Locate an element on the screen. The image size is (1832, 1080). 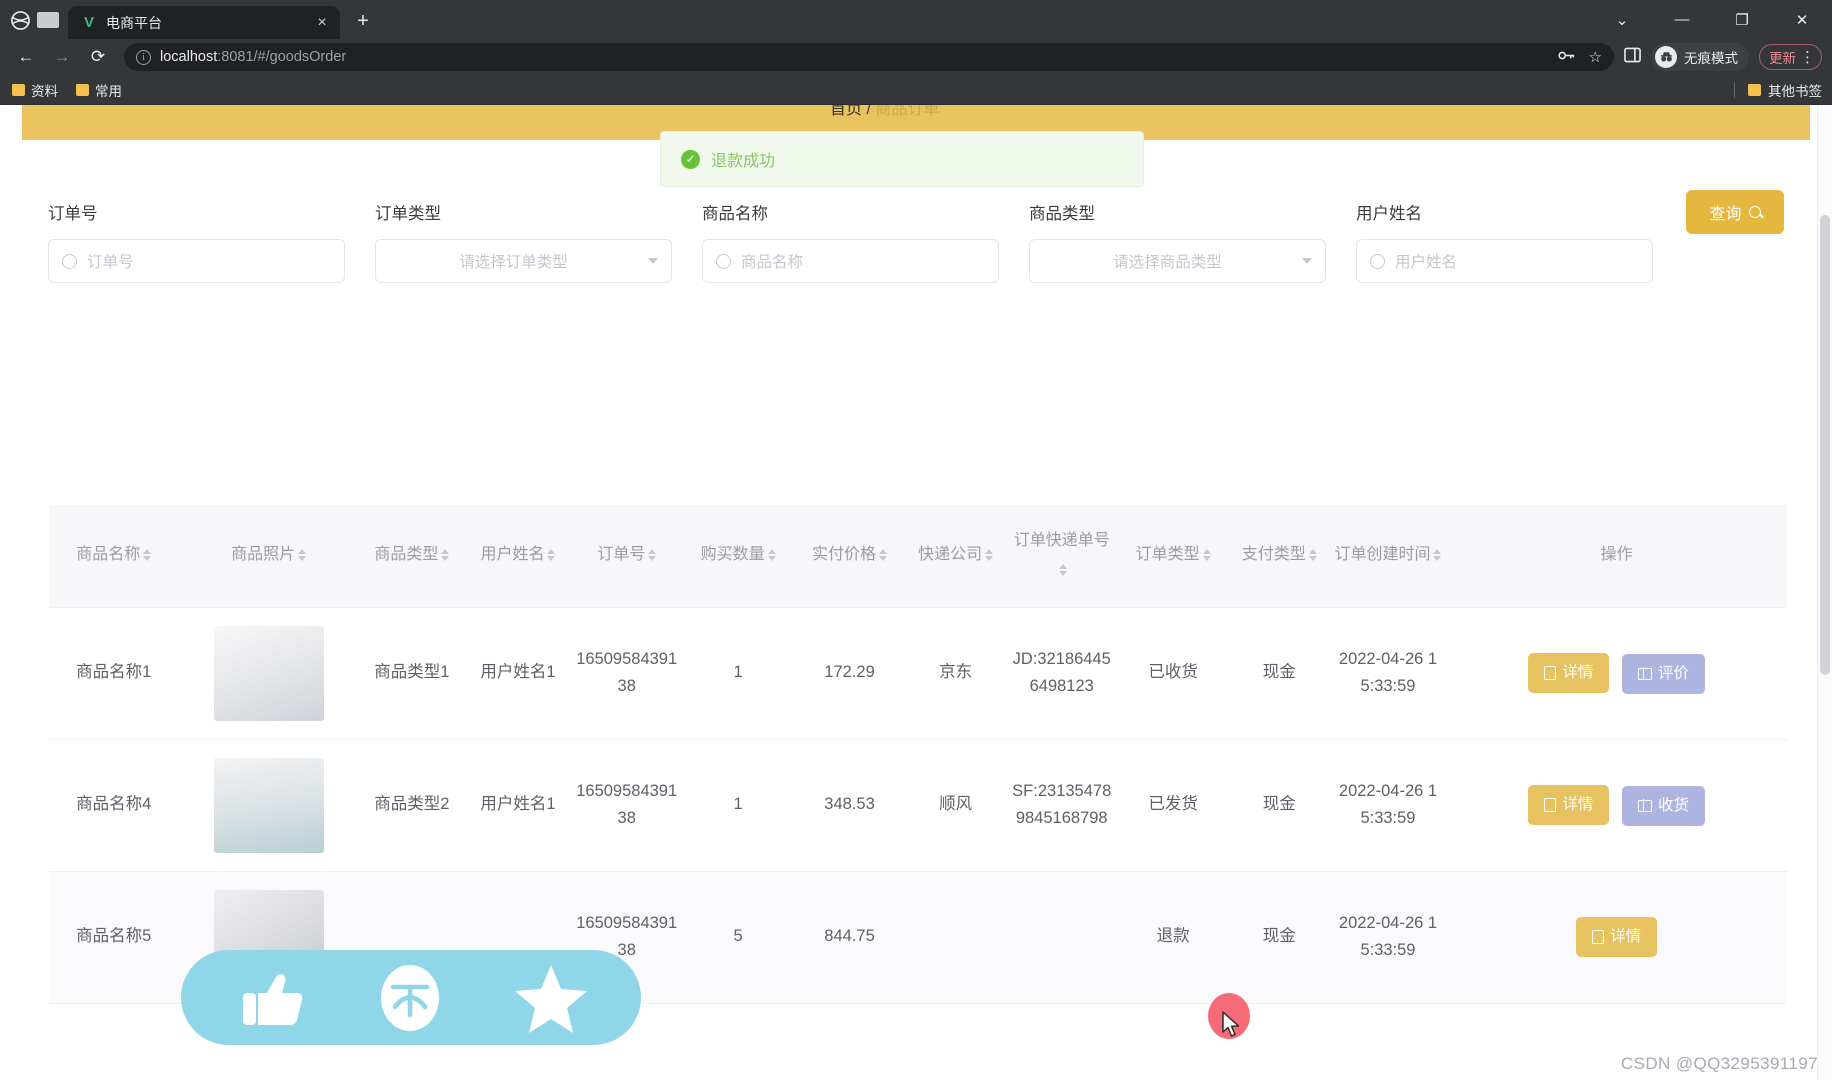
col-order-type: 订单类型 is located at coordinates (1173, 556).